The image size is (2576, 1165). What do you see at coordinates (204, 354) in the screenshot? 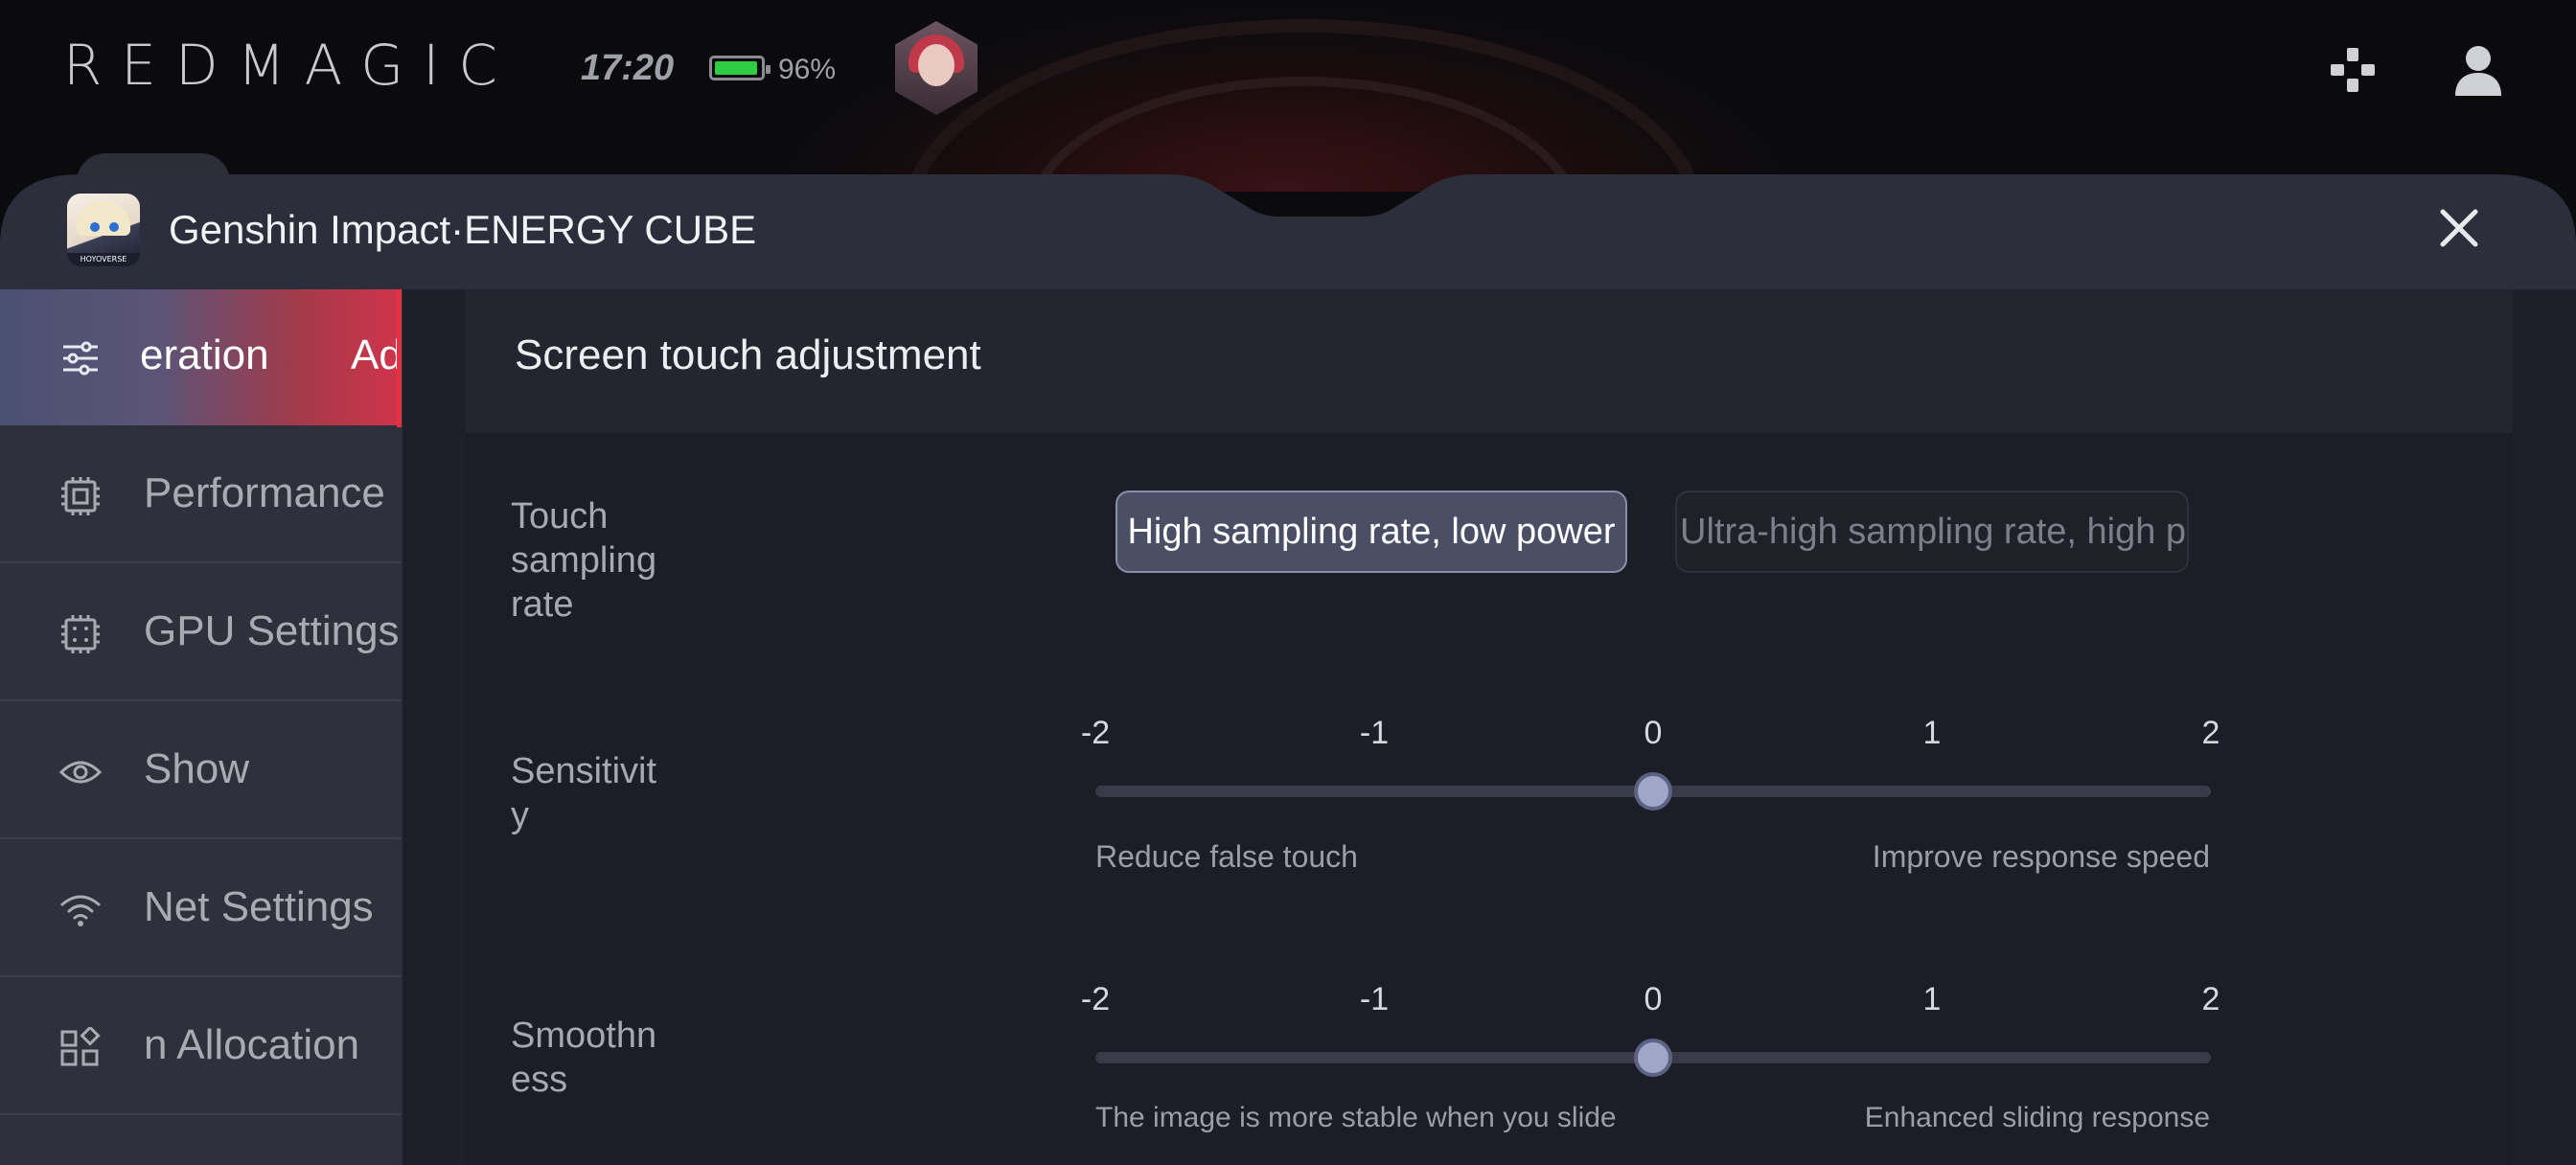
I see `sidebar-item-label: eration` at bounding box center [204, 354].